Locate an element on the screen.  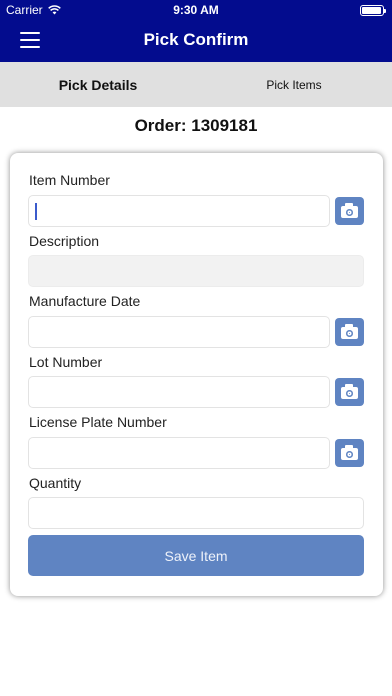
order-title: Order: 1309181 is located at coordinates (196, 125).